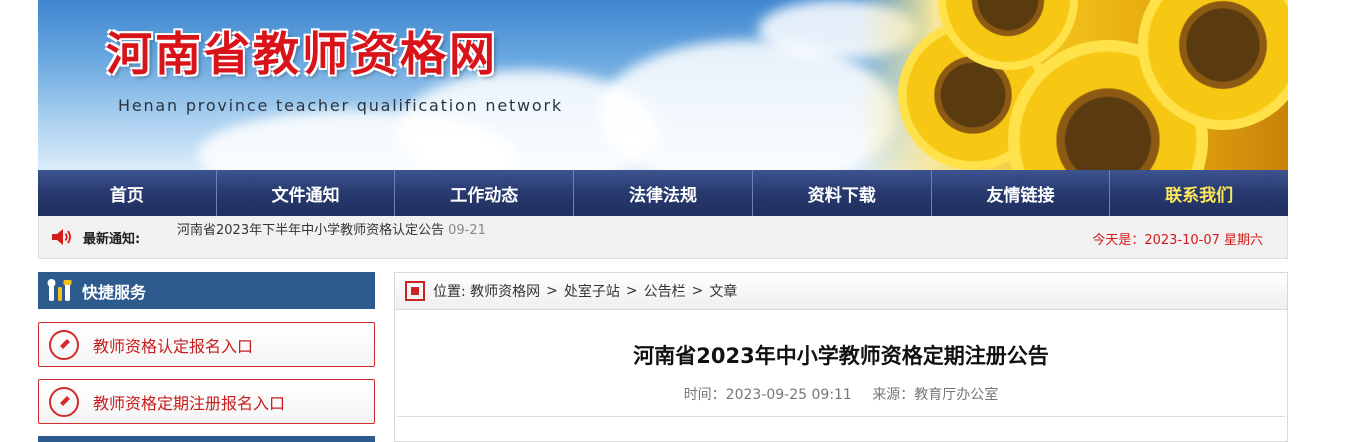  What do you see at coordinates (841, 416) in the screenshot?
I see `article-divider` at bounding box center [841, 416].